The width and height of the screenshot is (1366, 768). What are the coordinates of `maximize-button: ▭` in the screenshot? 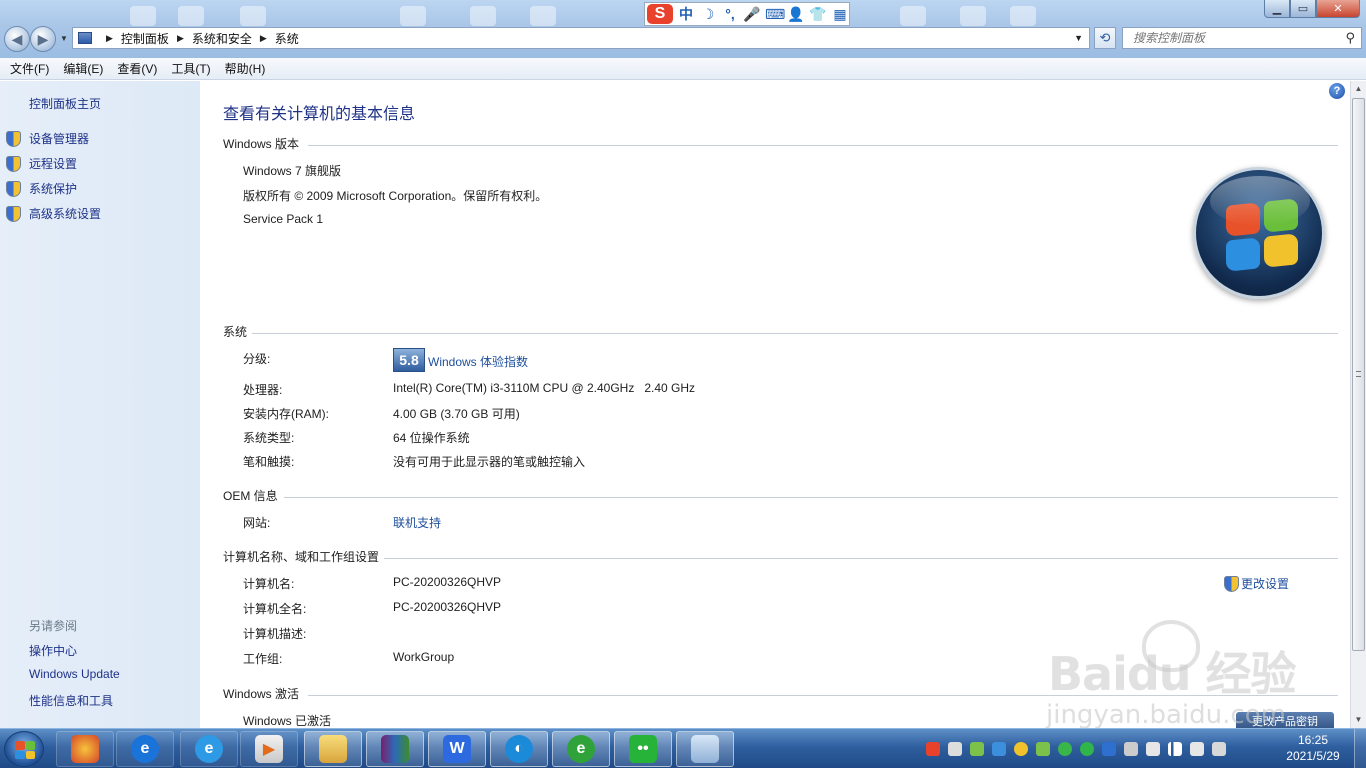 It's located at (1303, 9).